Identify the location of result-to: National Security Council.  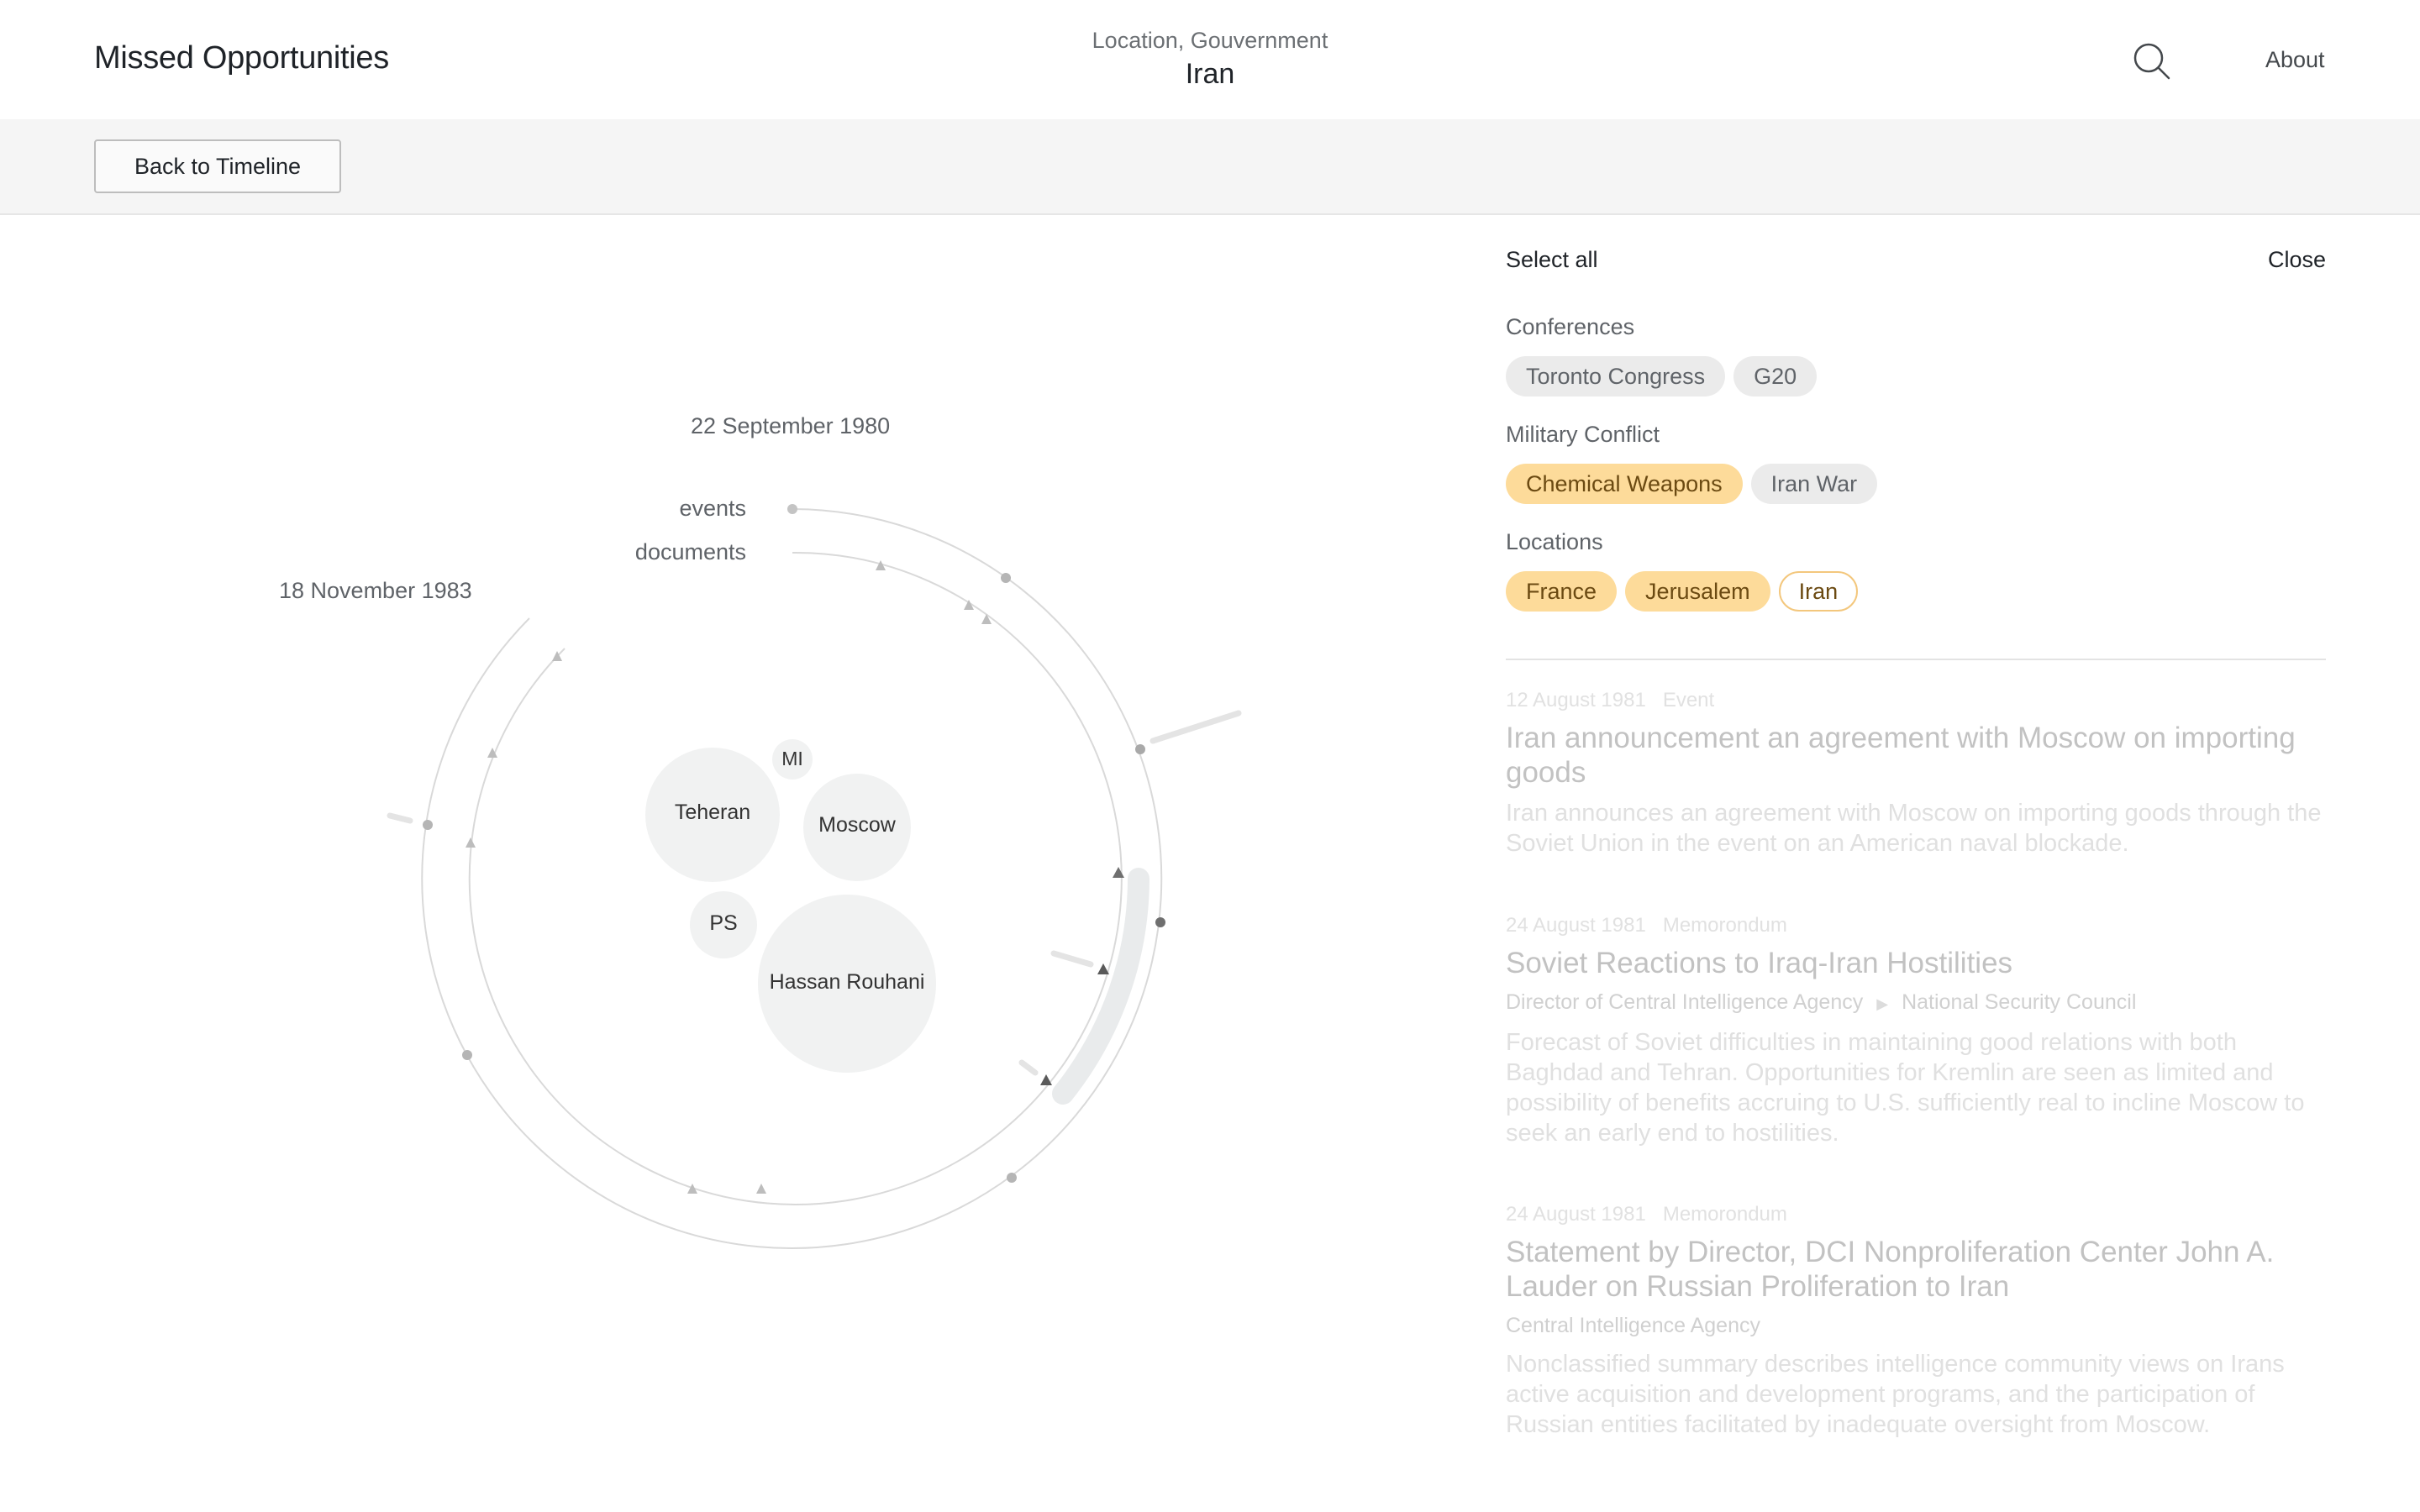
(2020, 1002).